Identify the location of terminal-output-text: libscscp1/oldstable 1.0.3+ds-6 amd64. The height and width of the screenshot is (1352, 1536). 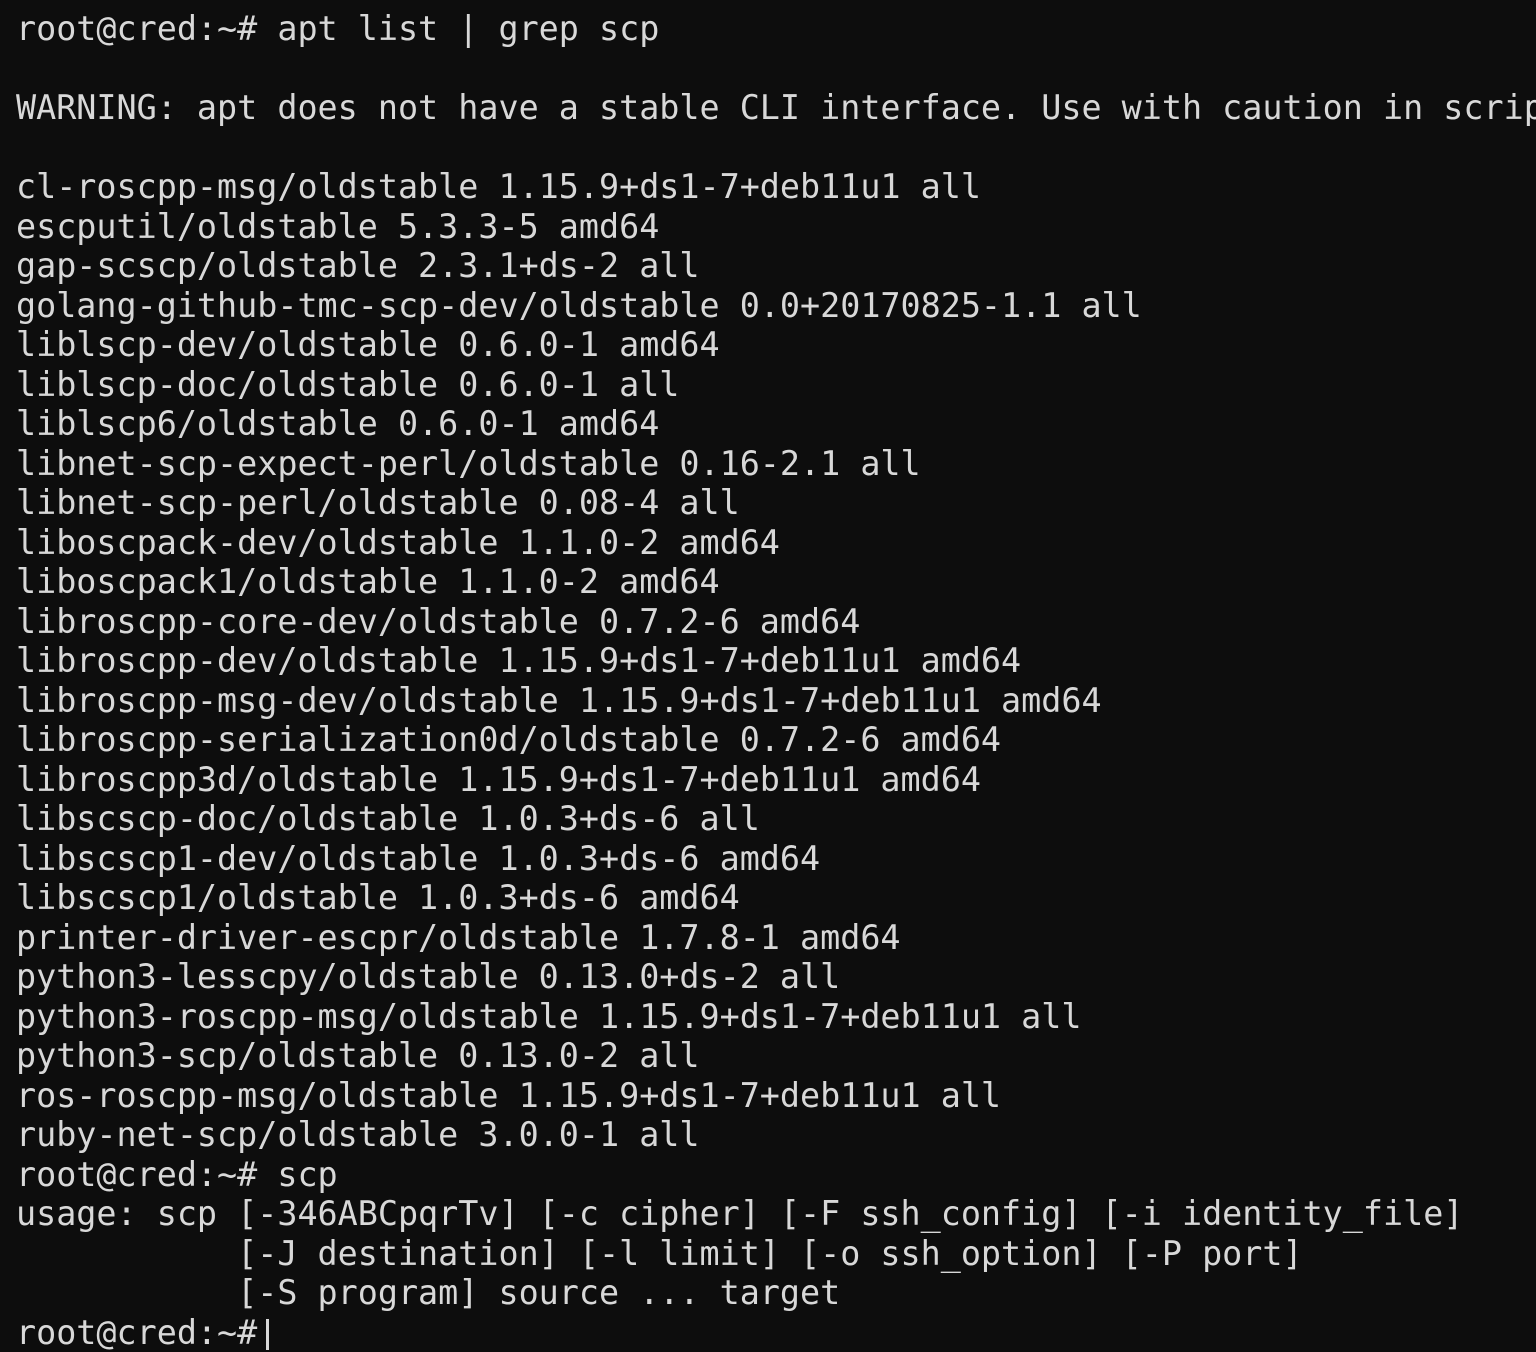
(378, 897).